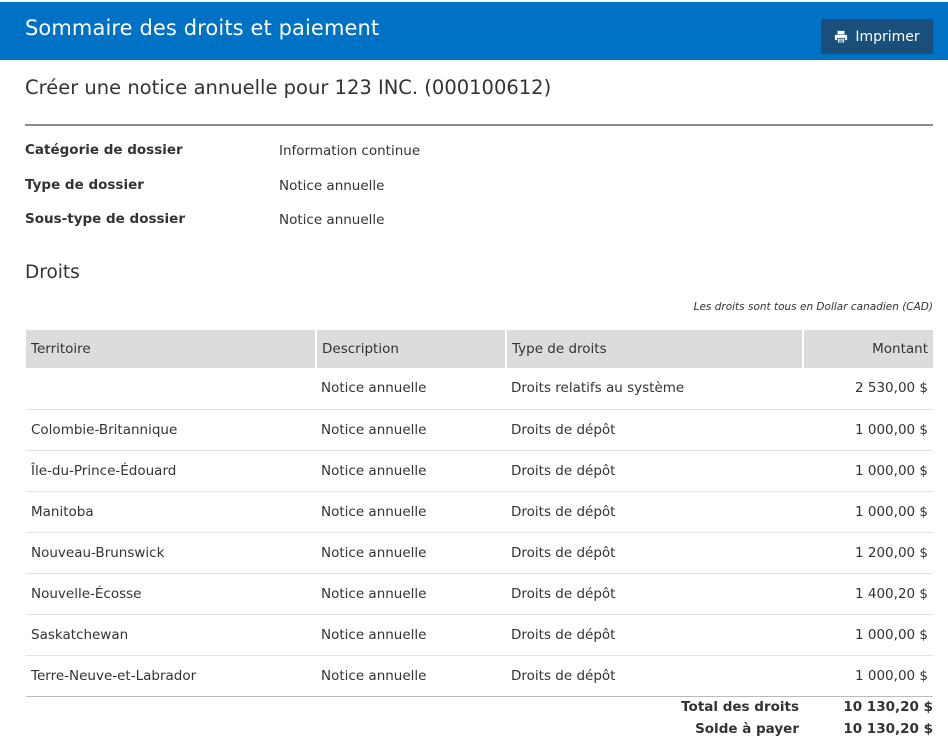 Image resolution: width=948 pixels, height=742 pixels. Describe the element at coordinates (104, 150) in the screenshot. I see `info-label-category: Catégorie de dossier` at that location.